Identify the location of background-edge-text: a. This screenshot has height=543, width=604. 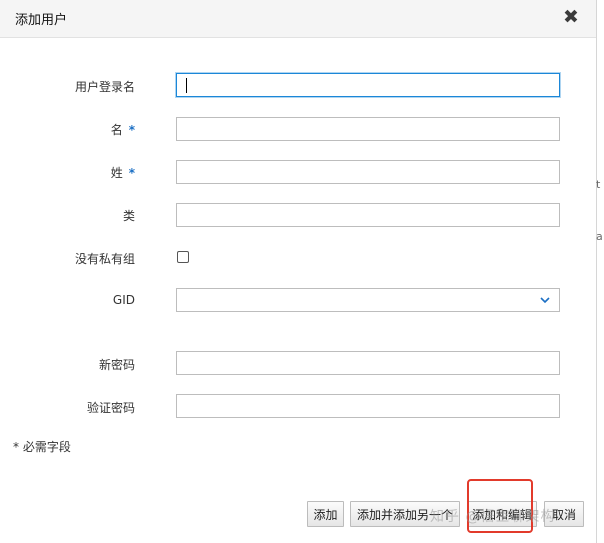
(599, 236).